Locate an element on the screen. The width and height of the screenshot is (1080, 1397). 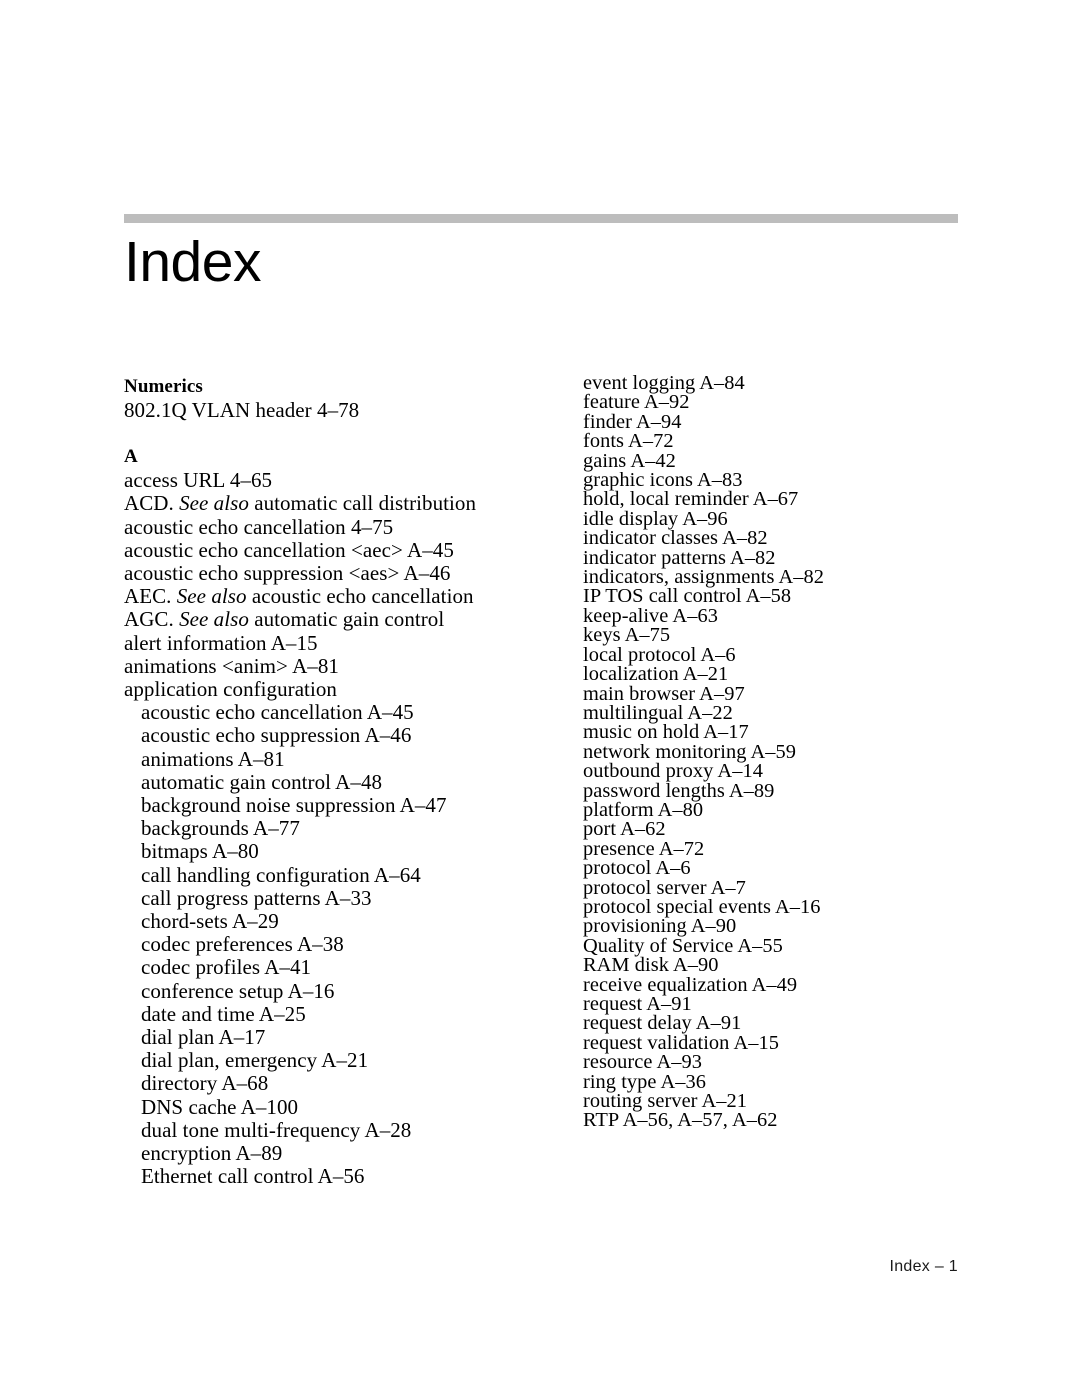
index-group-heading-a: A is located at coordinates (131, 457).